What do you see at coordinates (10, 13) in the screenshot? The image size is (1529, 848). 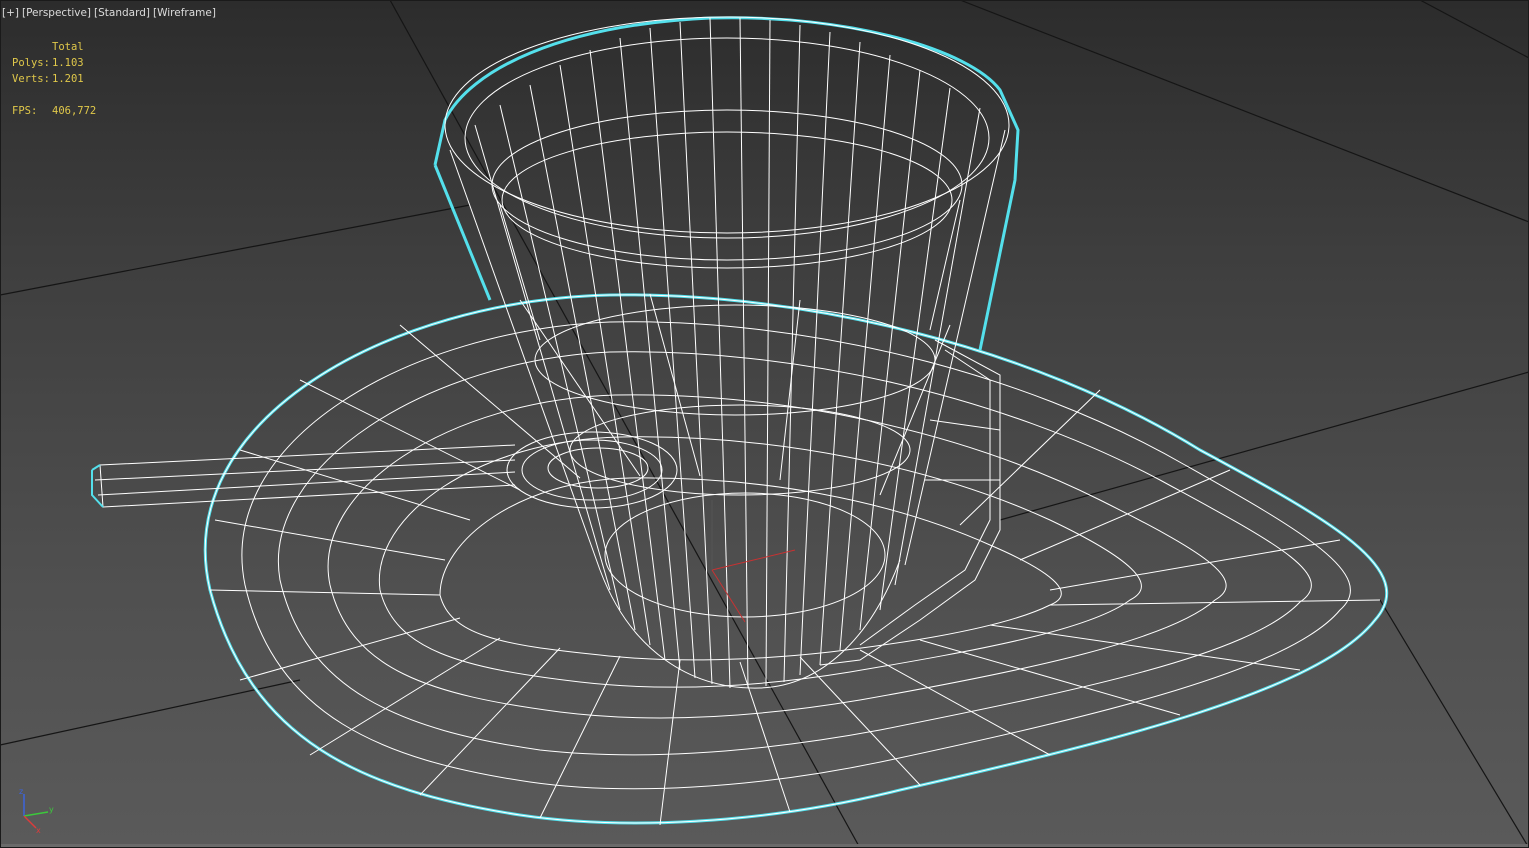 I see `viewport-plus-menu: [+]` at bounding box center [10, 13].